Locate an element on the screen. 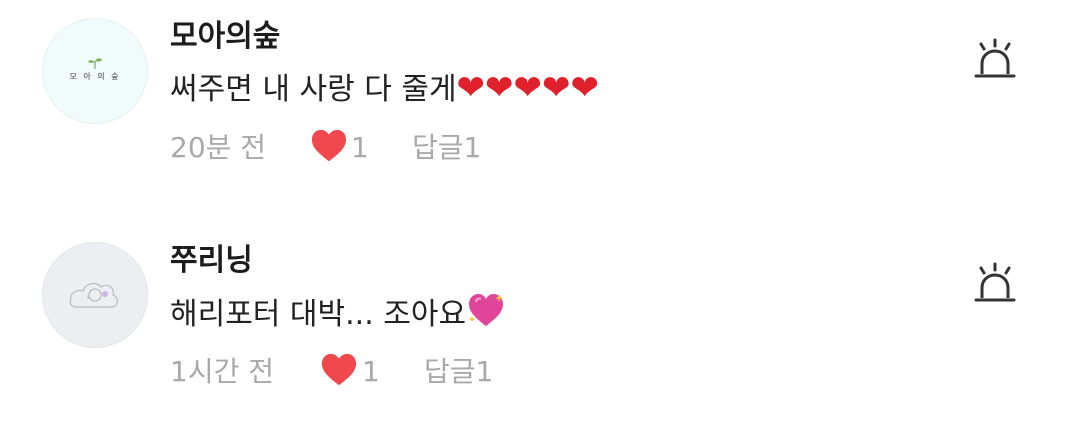 This screenshot has height=444, width=1080. avatar-logo-text: 모 아 의 숲 is located at coordinates (95, 76).